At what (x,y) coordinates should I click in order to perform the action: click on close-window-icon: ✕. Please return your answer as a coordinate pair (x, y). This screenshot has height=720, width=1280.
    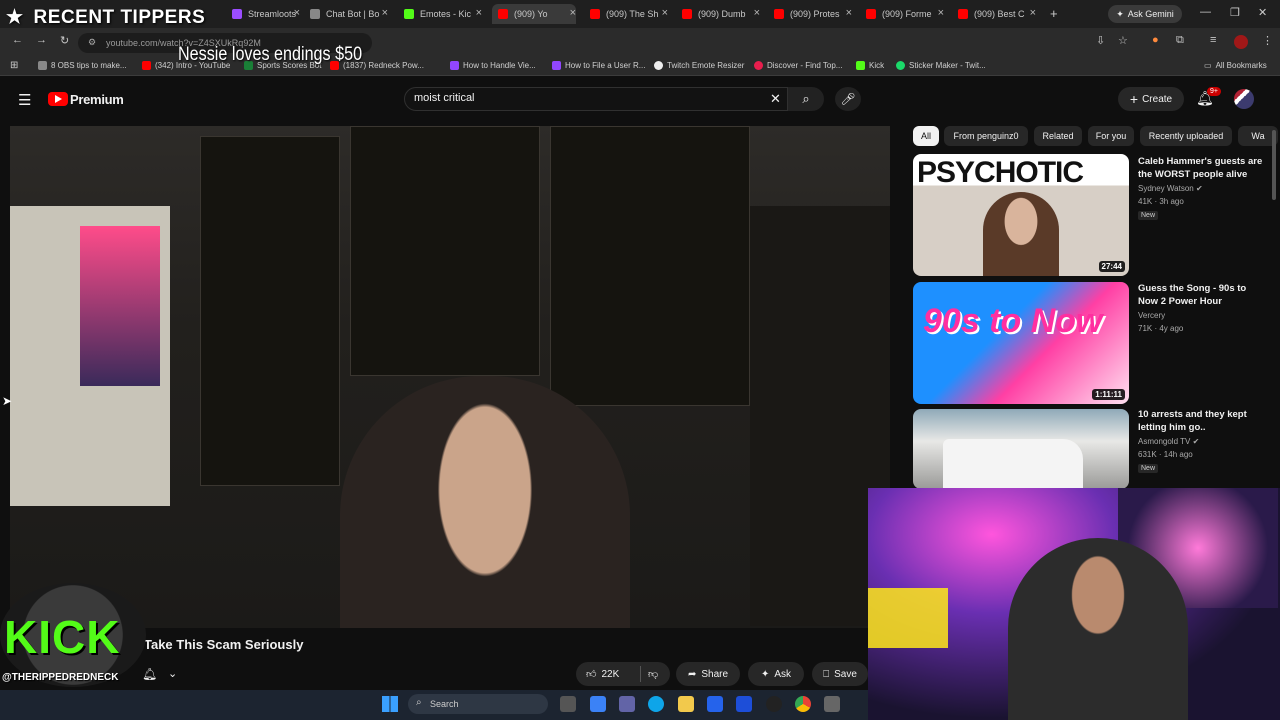
    Looking at the image, I should click on (1262, 12).